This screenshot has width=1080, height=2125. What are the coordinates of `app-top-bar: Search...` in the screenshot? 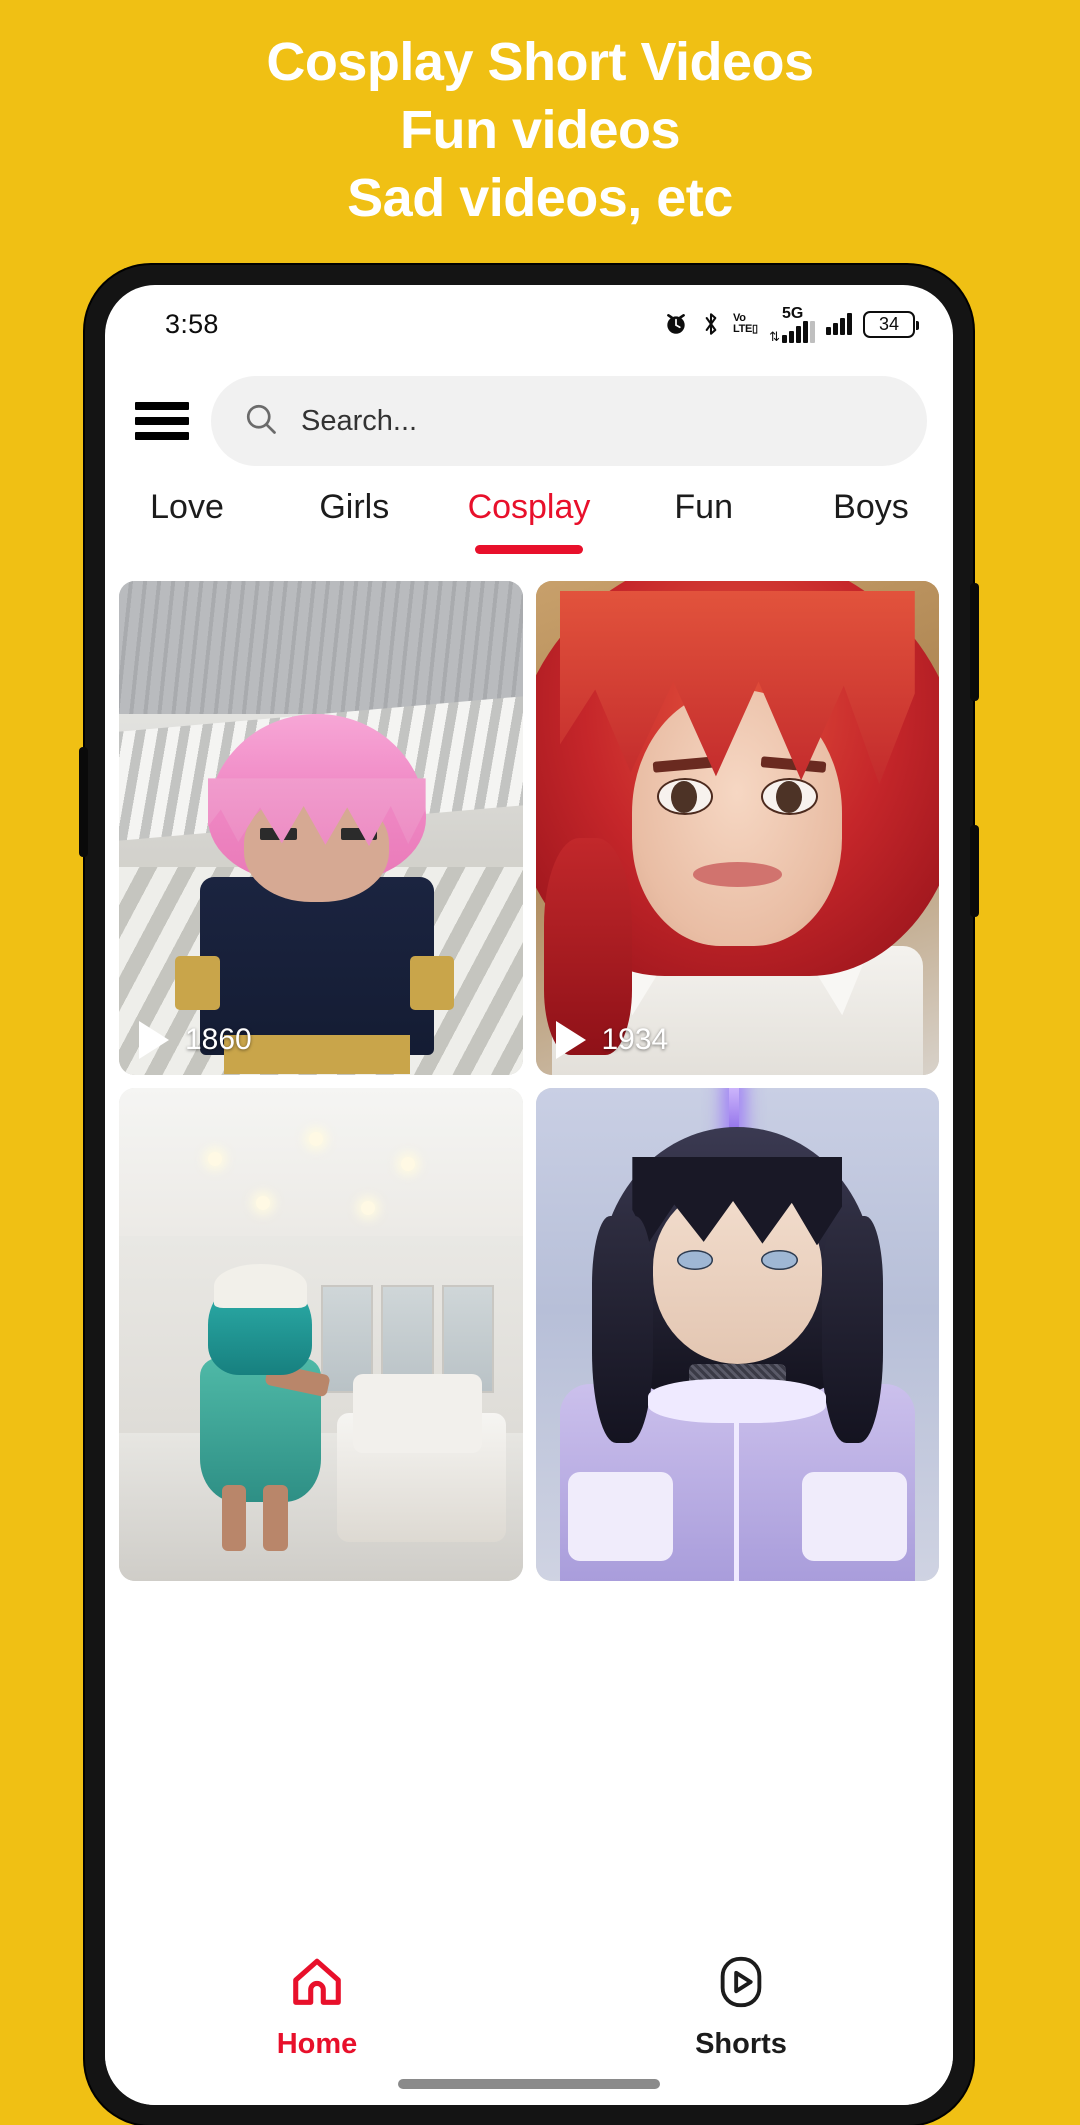 It's located at (529, 421).